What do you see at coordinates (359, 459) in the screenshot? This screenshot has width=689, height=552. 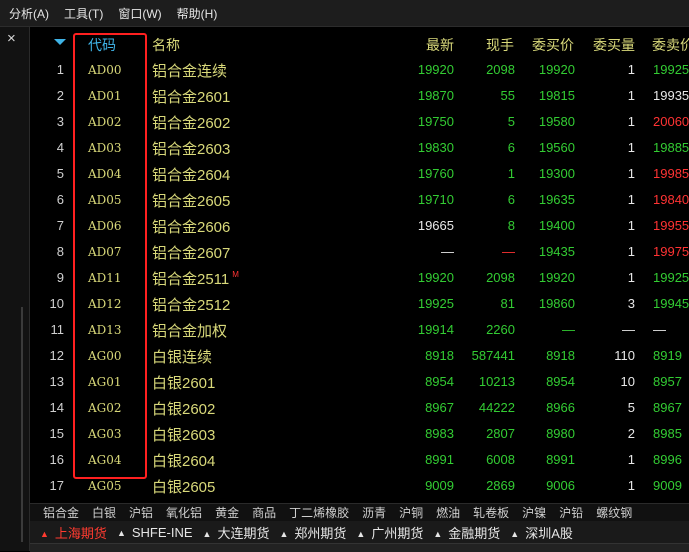 I see `table-row: 16 AG04 8991 6008 8991 1 8996 白银2604` at bounding box center [359, 459].